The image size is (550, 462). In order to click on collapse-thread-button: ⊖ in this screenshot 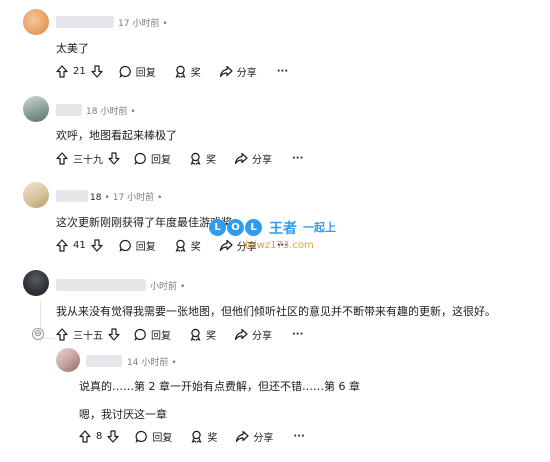, I will do `click(38, 334)`.